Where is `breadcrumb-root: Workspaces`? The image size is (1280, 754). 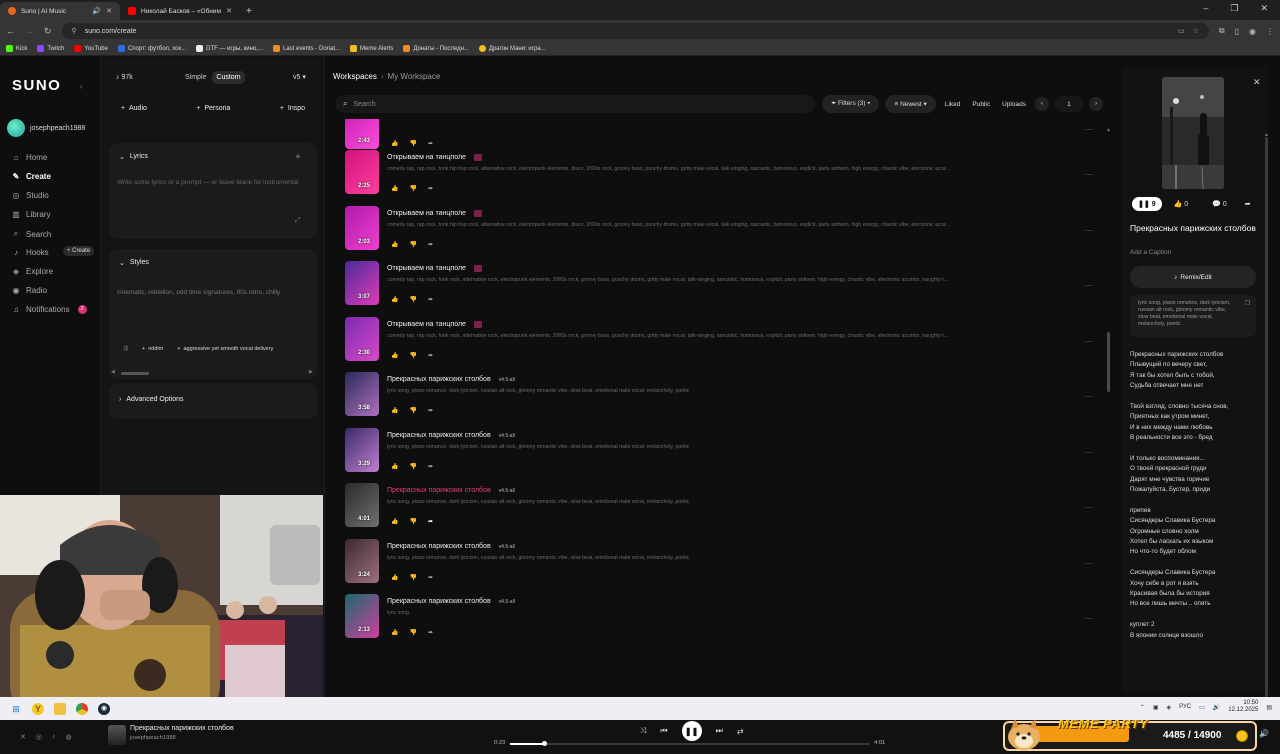 breadcrumb-root: Workspaces is located at coordinates (355, 76).